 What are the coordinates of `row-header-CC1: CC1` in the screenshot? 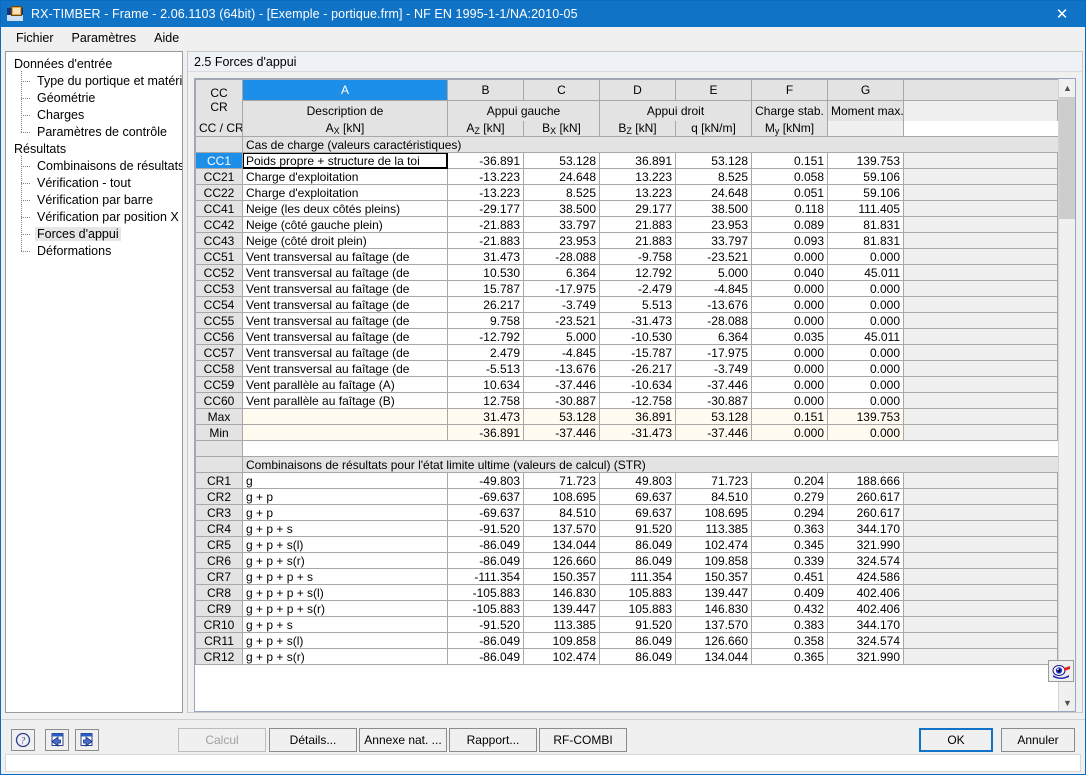 It's located at (219, 160).